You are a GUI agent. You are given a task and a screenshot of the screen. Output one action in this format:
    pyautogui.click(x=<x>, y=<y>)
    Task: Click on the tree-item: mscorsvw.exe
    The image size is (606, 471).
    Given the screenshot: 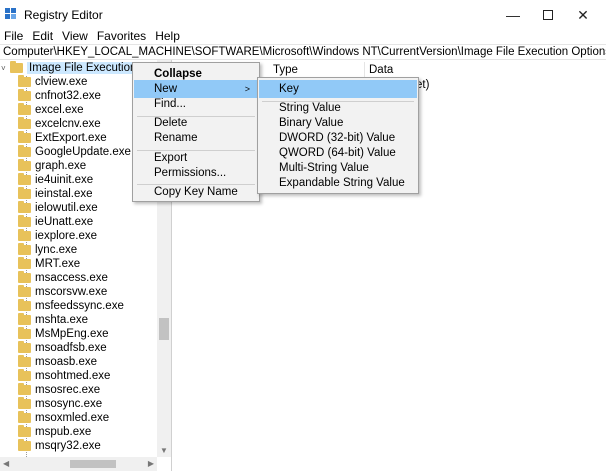 What is the action you would take?
    pyautogui.click(x=62, y=292)
    